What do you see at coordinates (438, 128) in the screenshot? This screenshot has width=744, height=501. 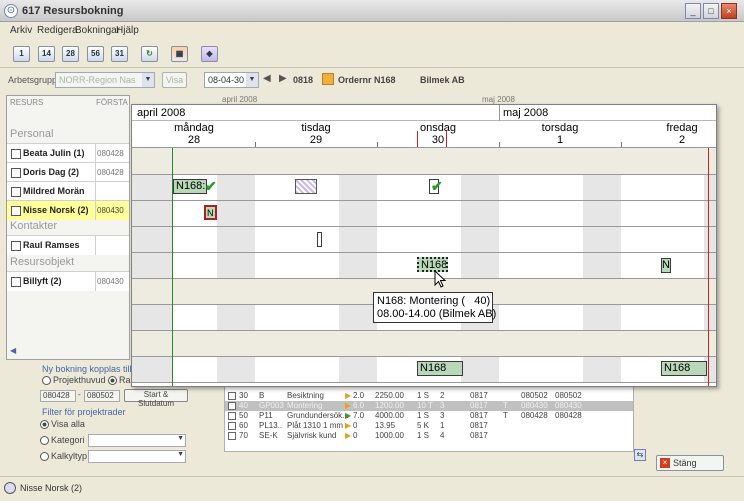 I see `day-name: onsdag` at bounding box center [438, 128].